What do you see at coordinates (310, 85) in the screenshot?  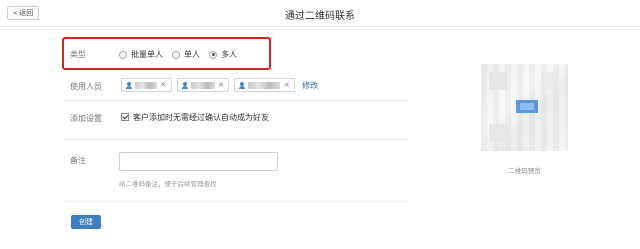 I see `edit-users-link: 修改` at bounding box center [310, 85].